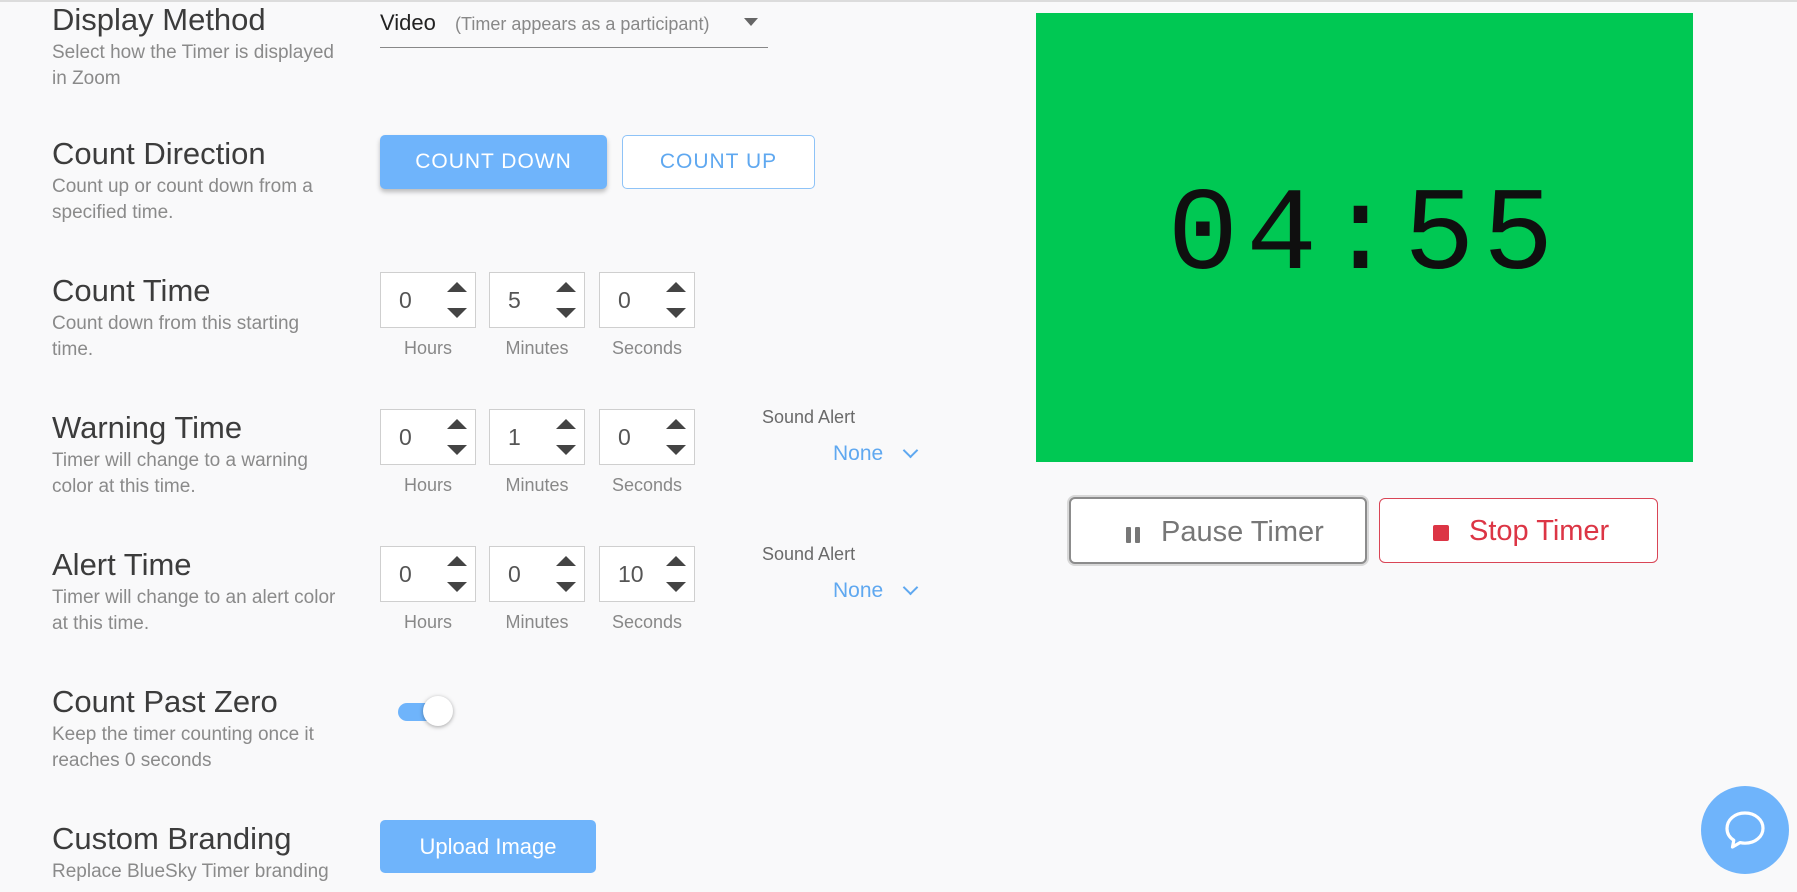 The height and width of the screenshot is (892, 1797). I want to click on alert-sound-alert-select: None, so click(858, 591).